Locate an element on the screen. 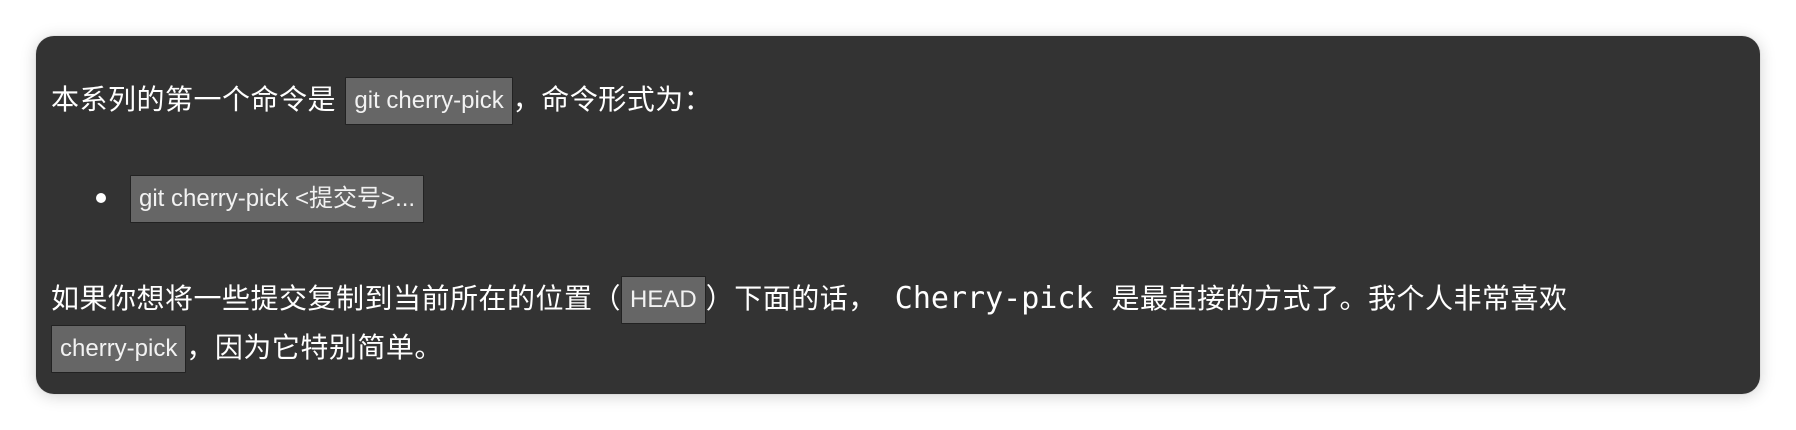 The height and width of the screenshot is (430, 1796). inline-code-git-cherry-pick: git cherry-pick is located at coordinates (429, 101).